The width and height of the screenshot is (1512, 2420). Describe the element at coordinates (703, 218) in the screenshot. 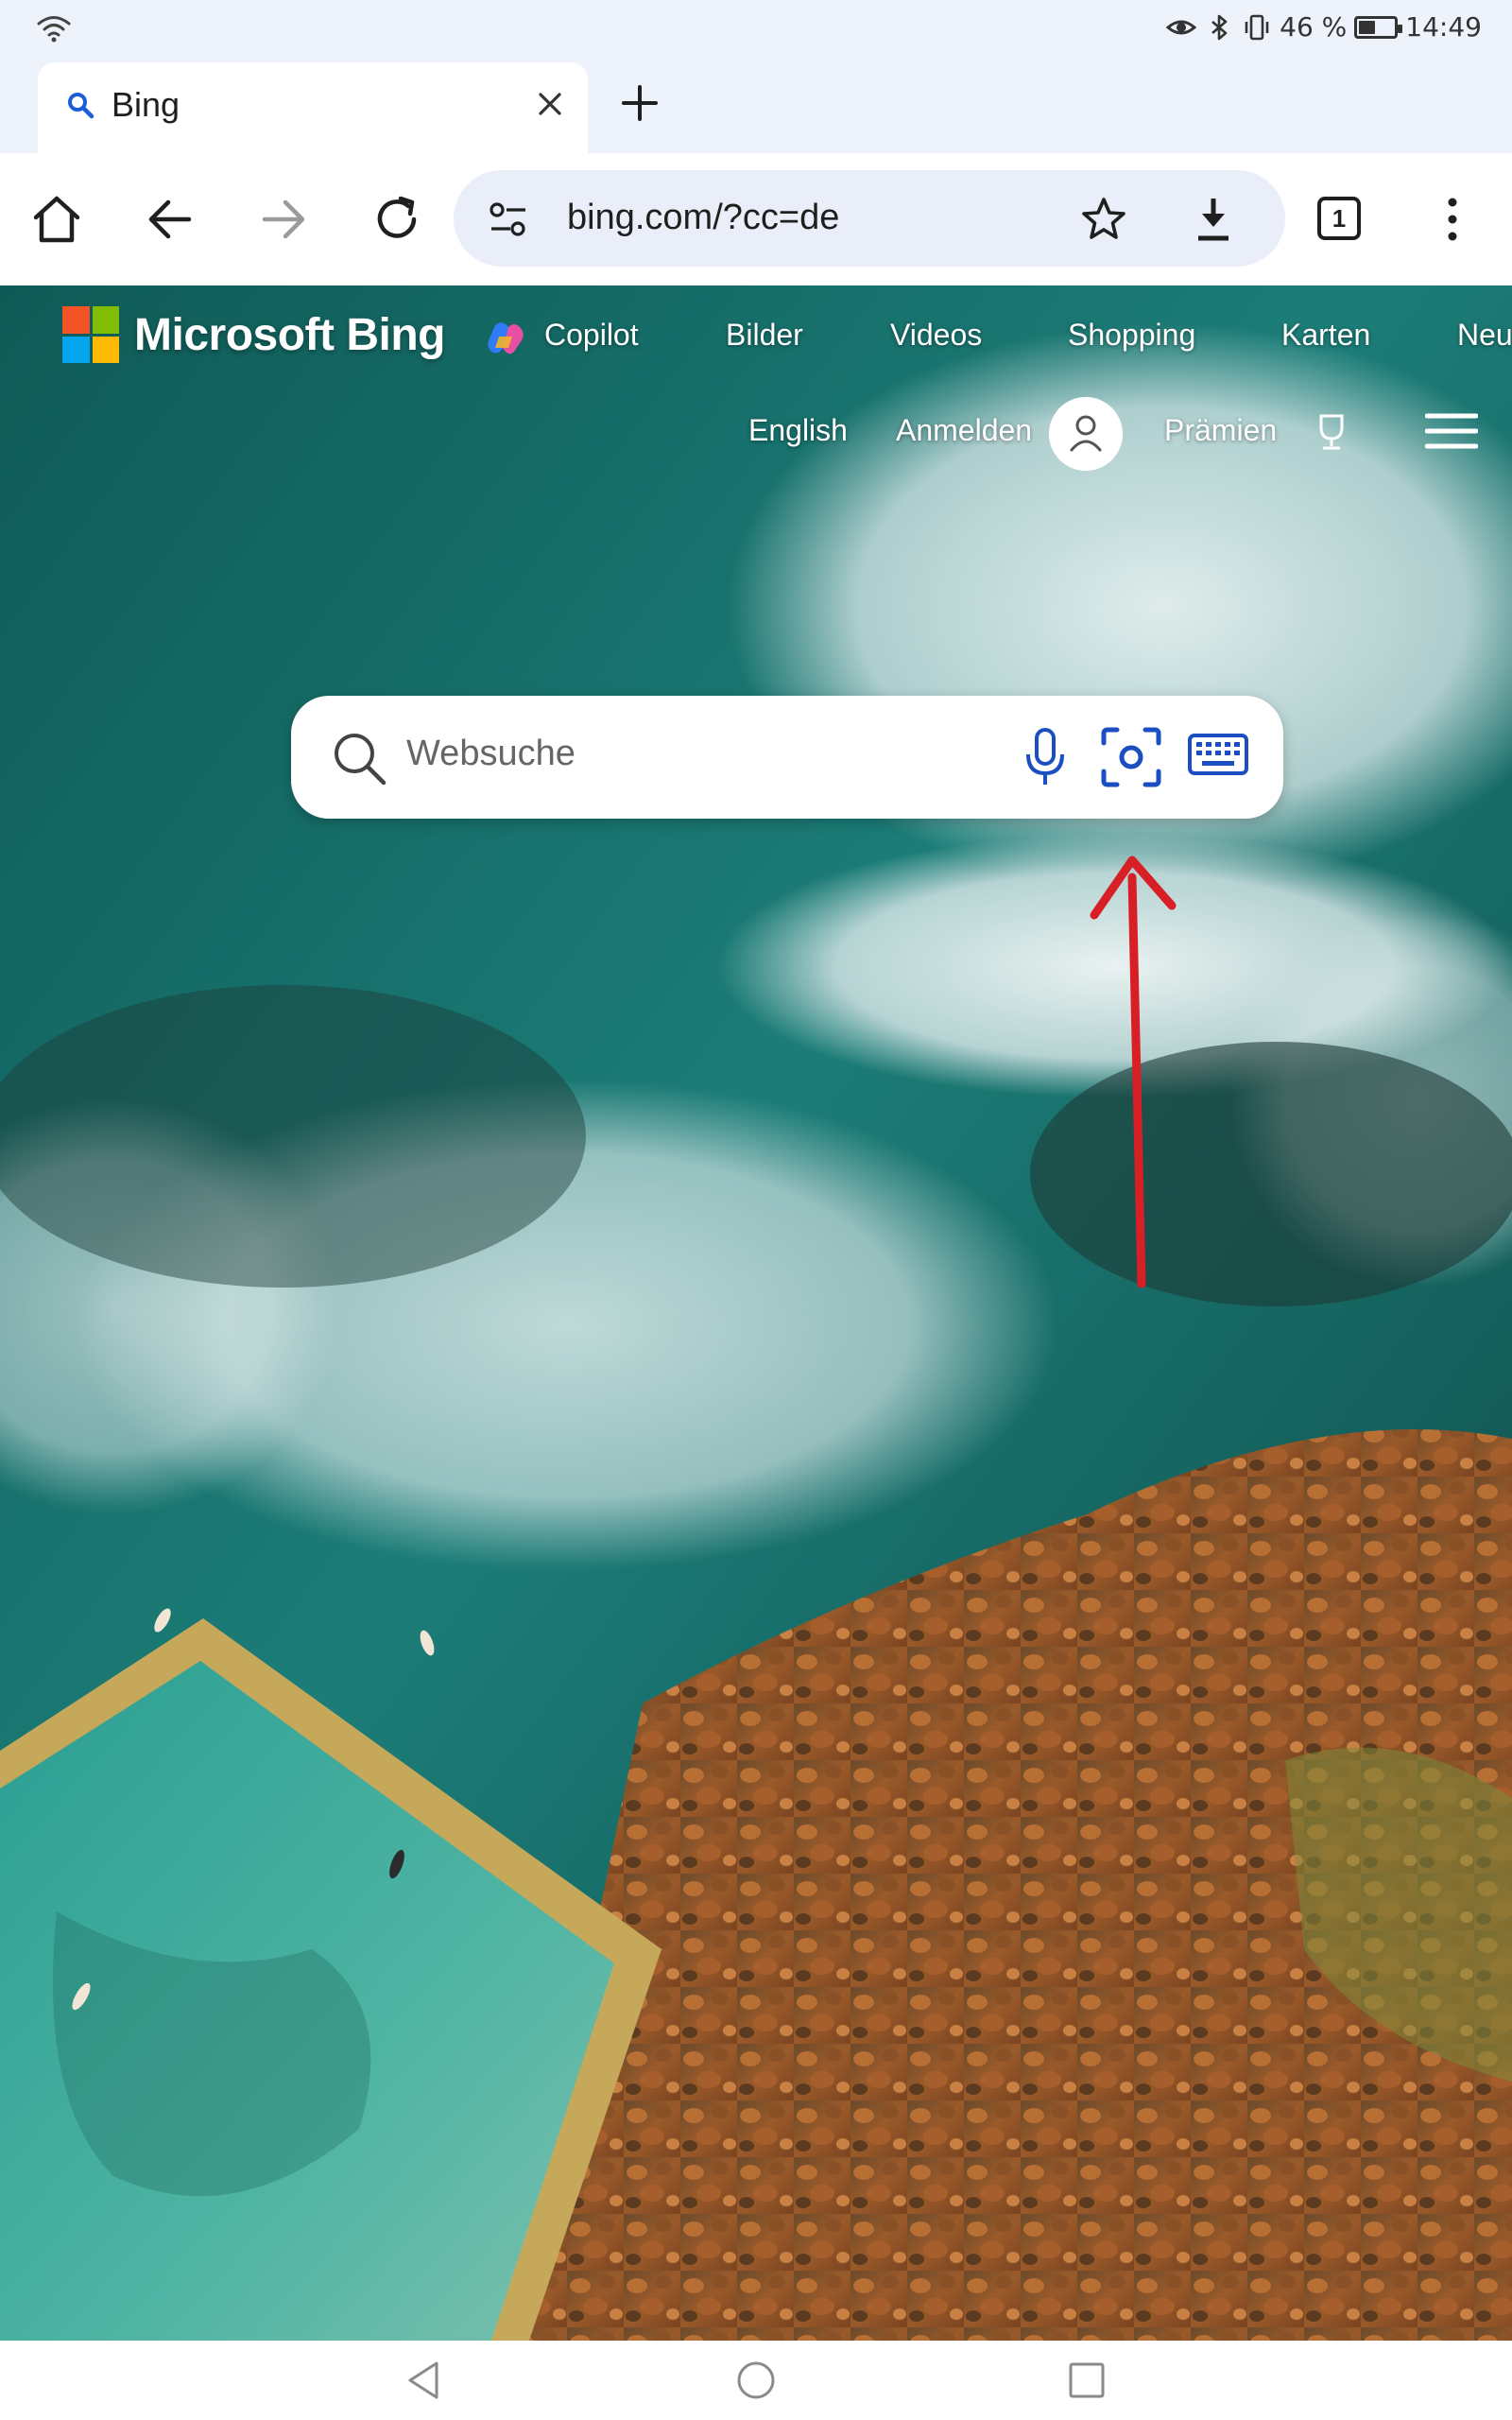

I see `url-text: bing.com/?cc=de` at that location.